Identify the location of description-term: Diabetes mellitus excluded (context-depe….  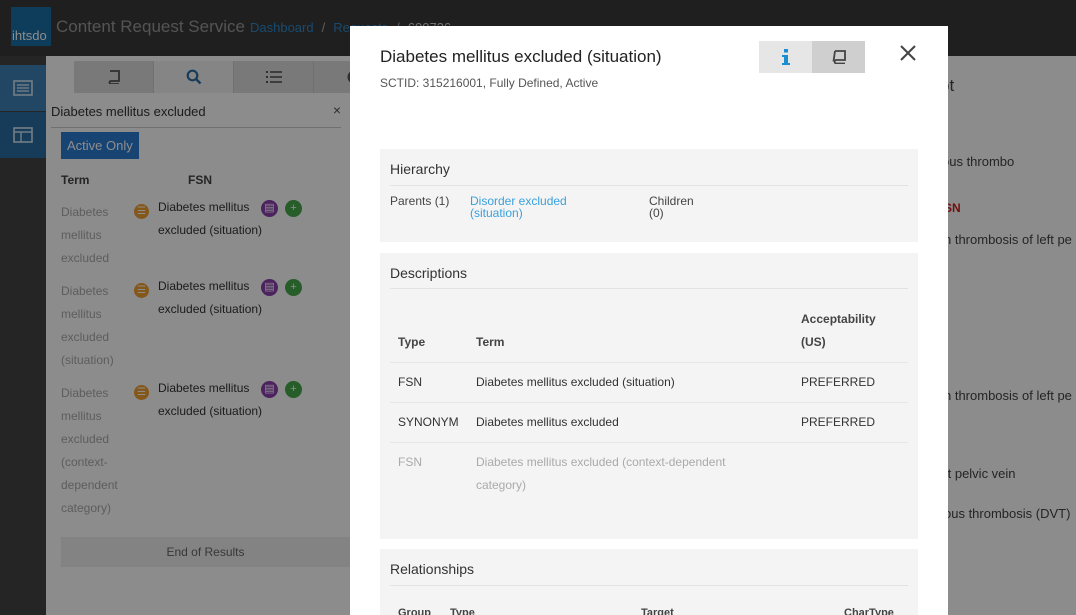
(601, 473).